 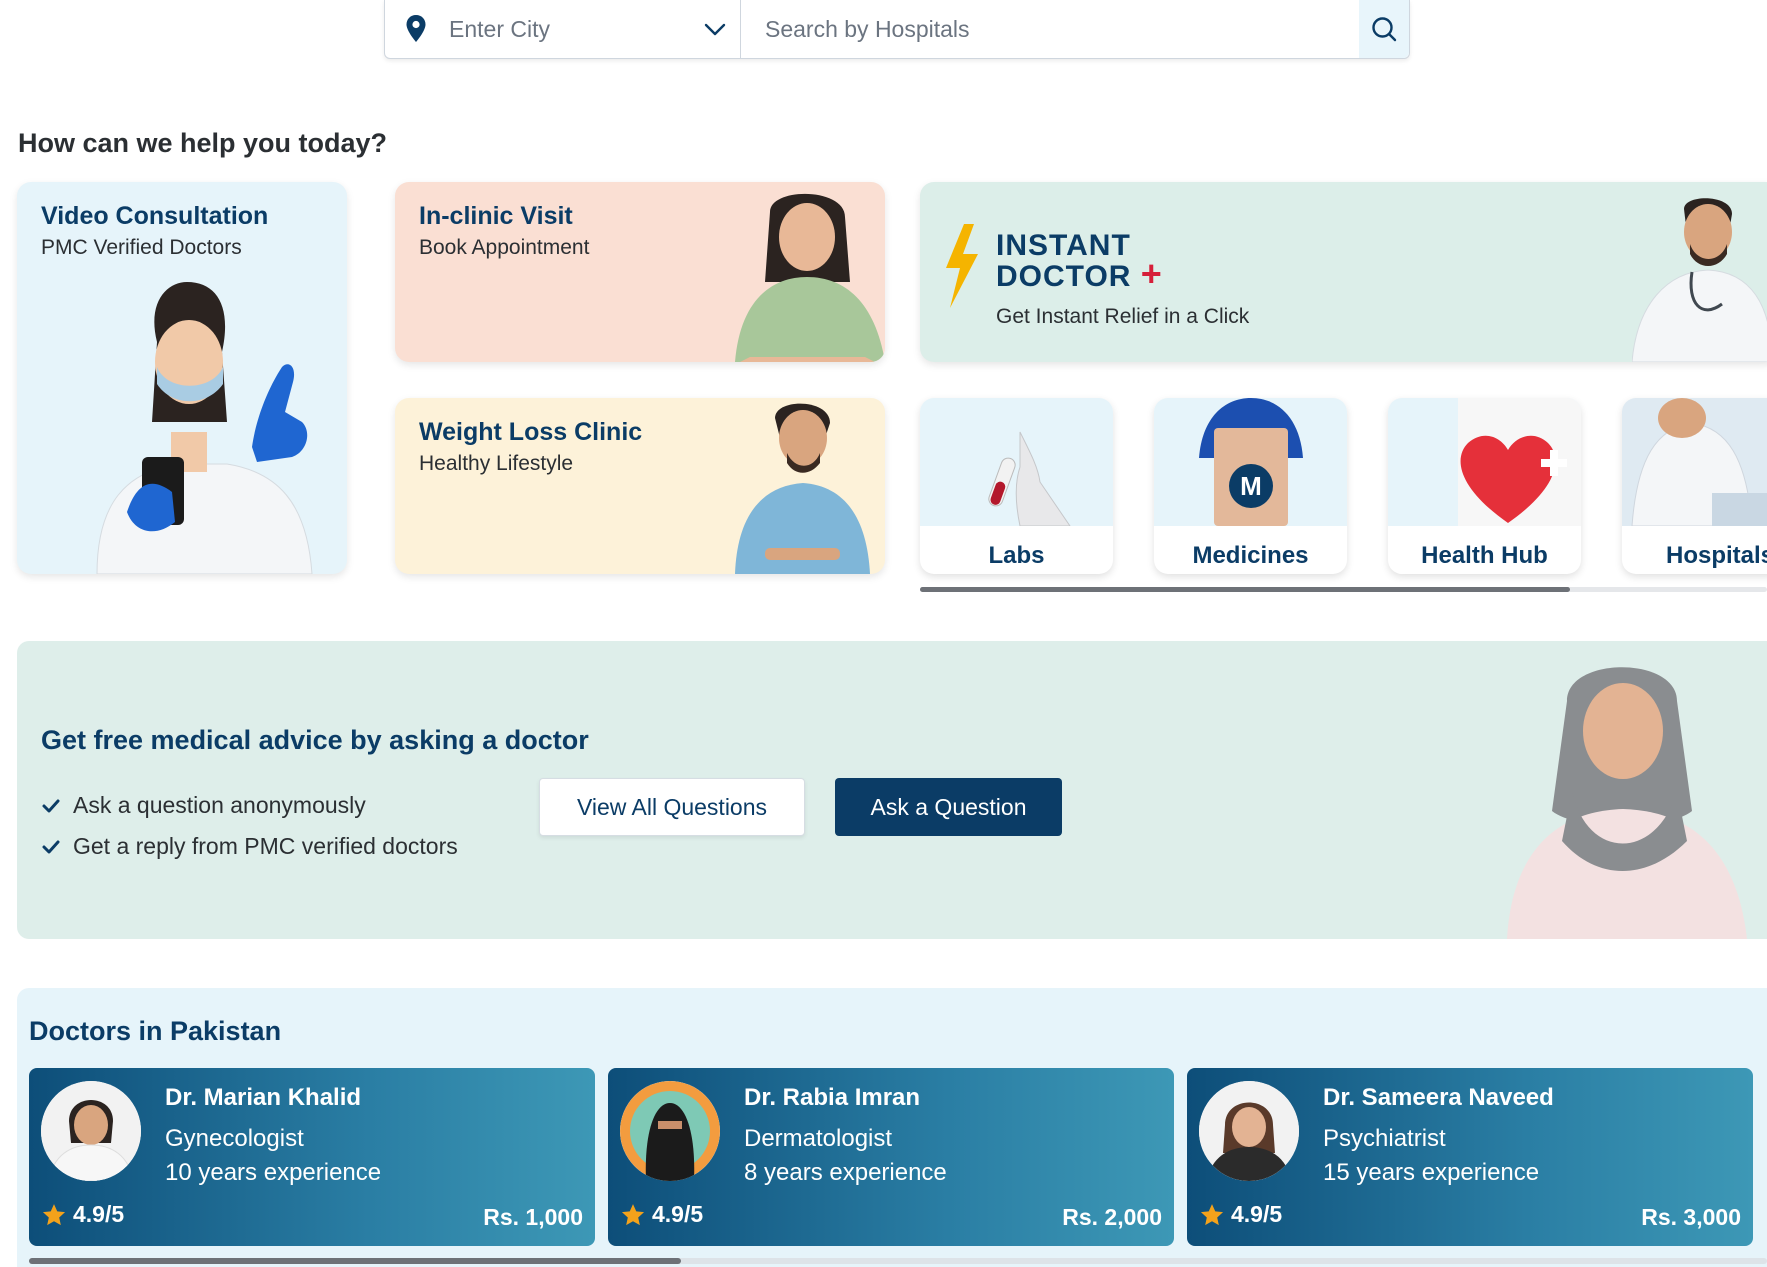 What do you see at coordinates (203, 143) in the screenshot?
I see `section-title-help: How can we help you today?` at bounding box center [203, 143].